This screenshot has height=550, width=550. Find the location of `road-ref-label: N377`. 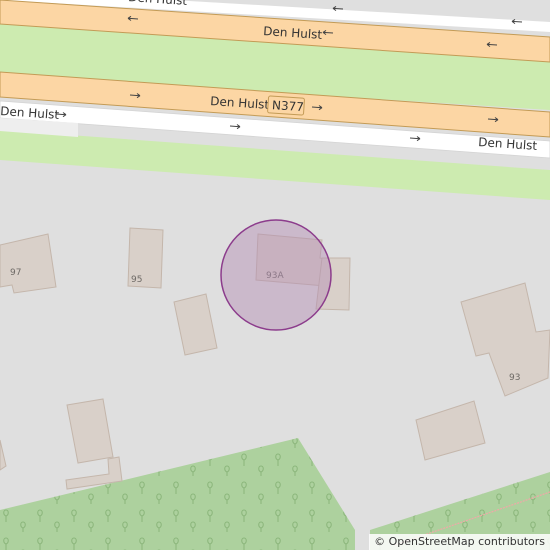

road-ref-label: N377 is located at coordinates (288, 106).